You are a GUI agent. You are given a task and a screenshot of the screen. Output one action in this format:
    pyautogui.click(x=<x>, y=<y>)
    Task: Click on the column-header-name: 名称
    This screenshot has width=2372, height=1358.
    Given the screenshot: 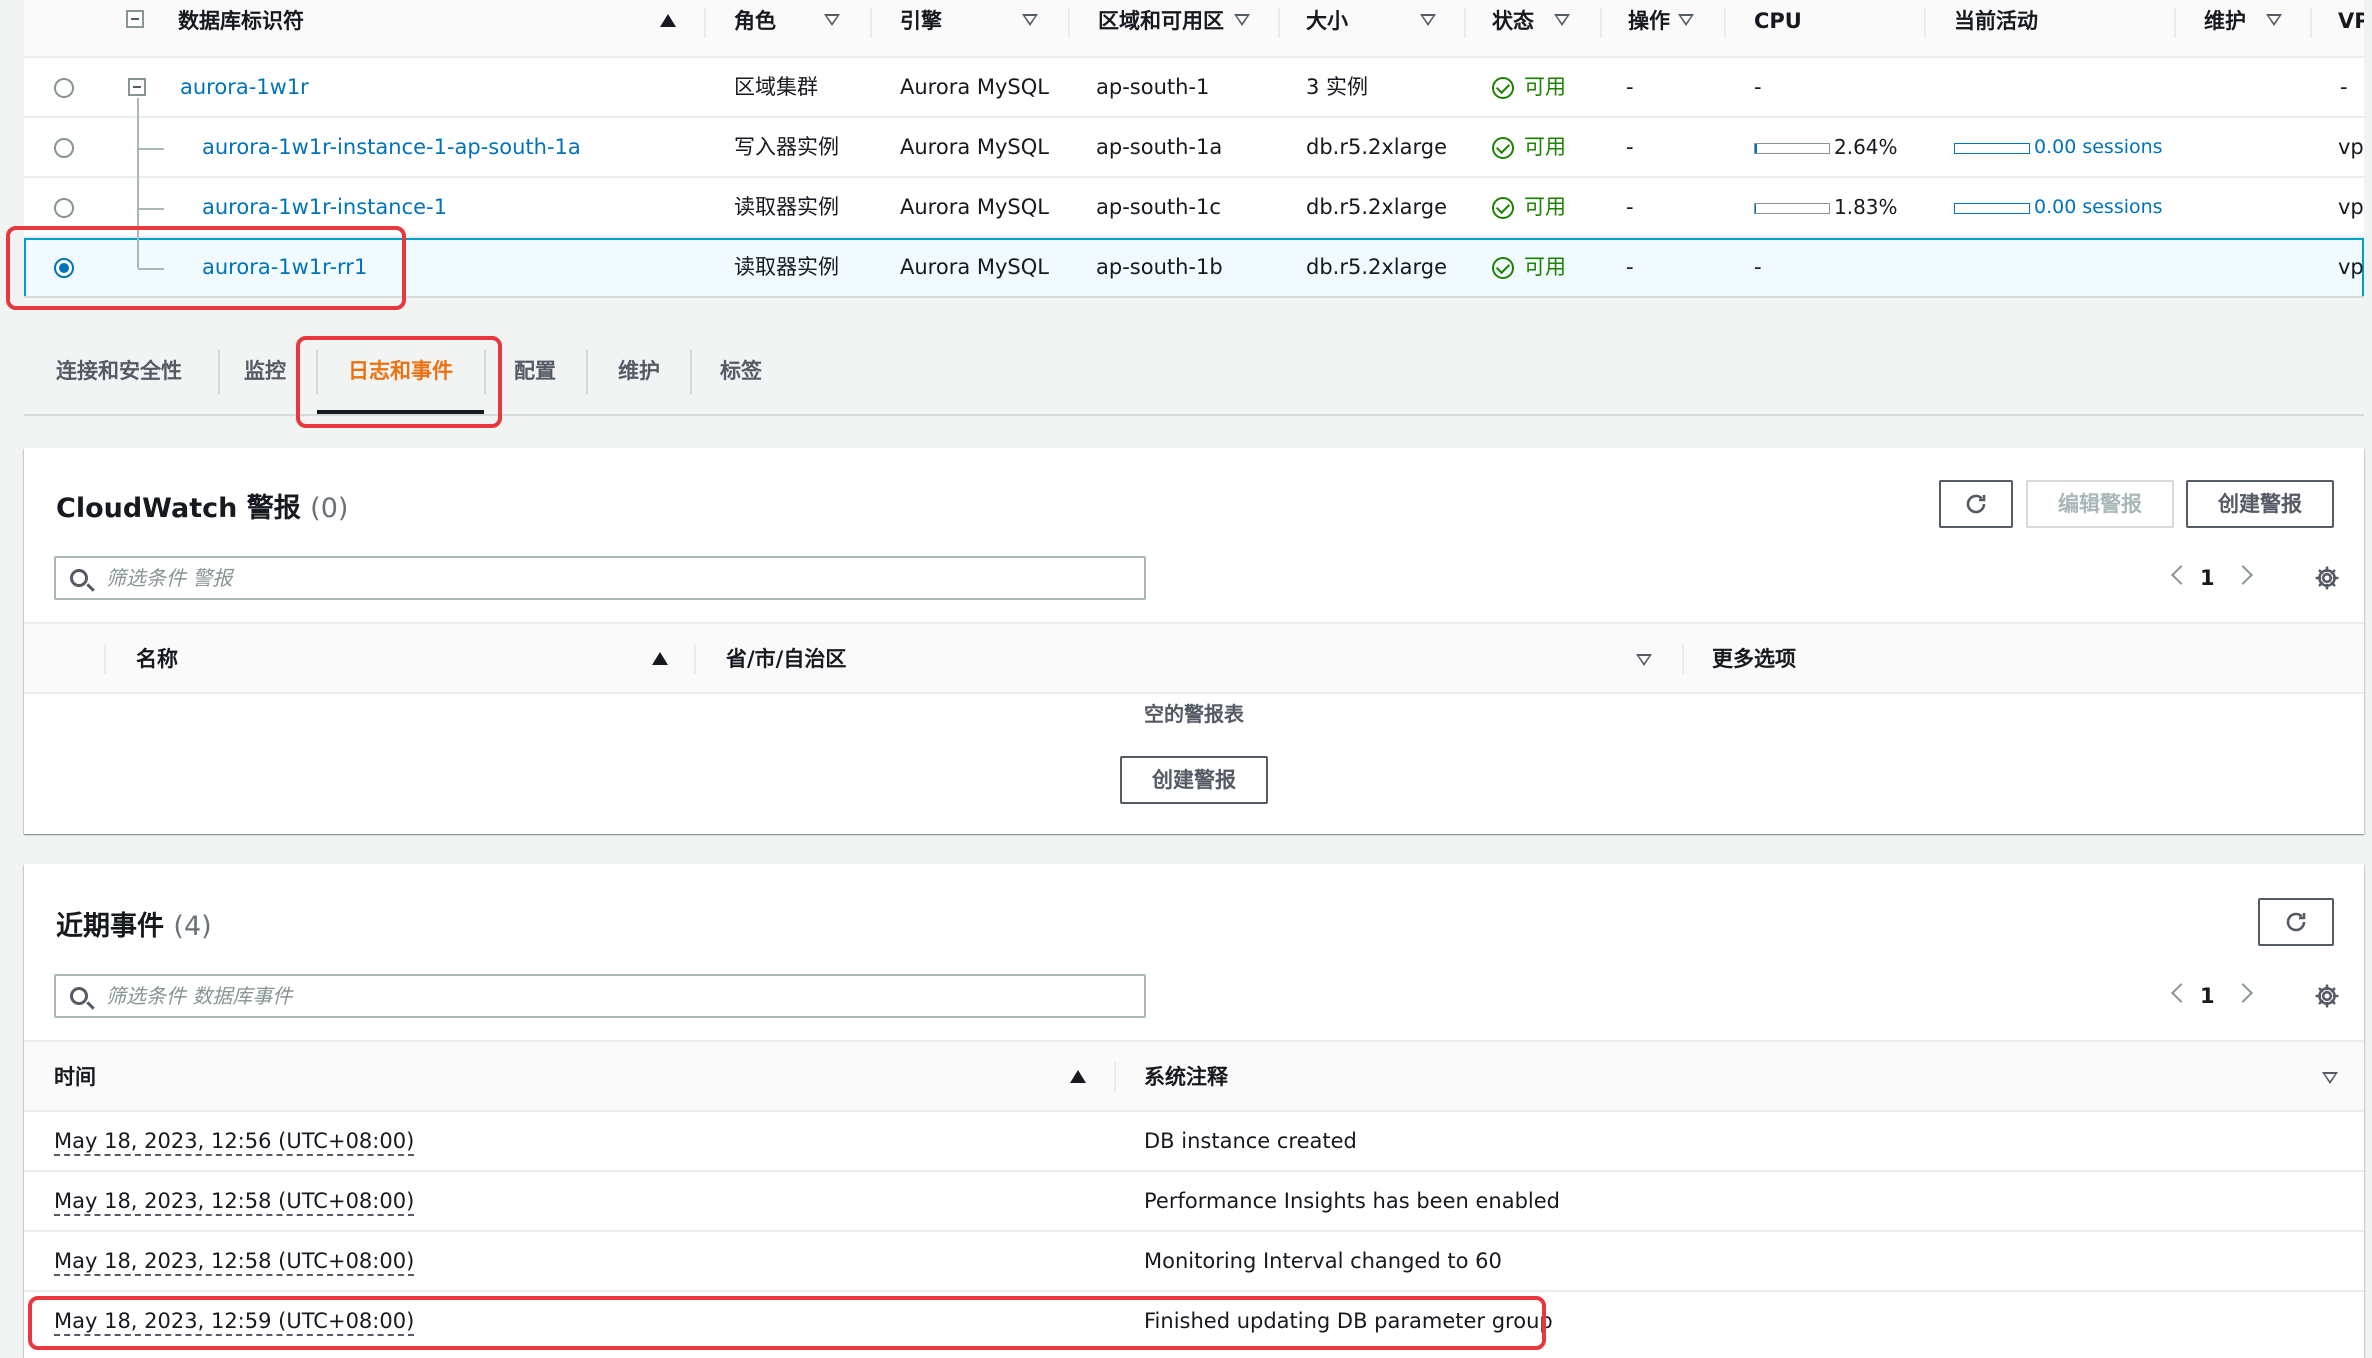 What is the action you would take?
    pyautogui.click(x=157, y=659)
    